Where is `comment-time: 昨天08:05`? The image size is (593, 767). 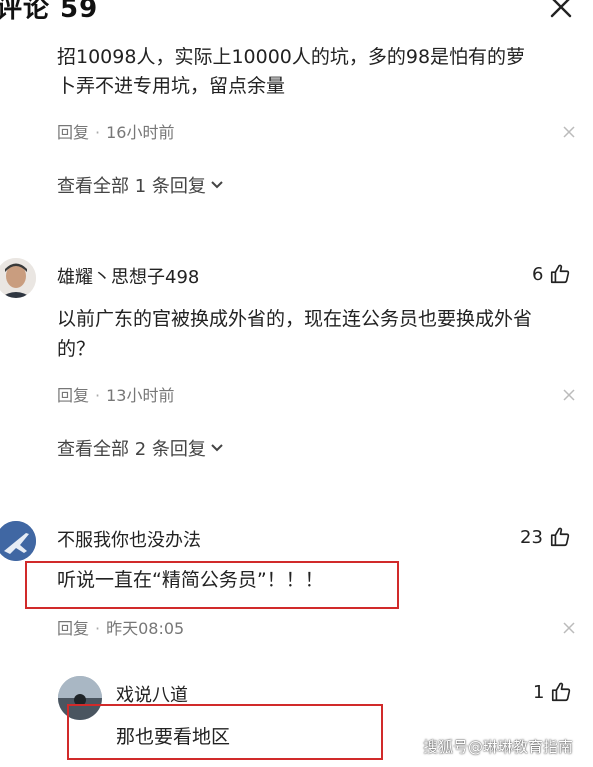
comment-time: 昨天08:05 is located at coordinates (145, 628).